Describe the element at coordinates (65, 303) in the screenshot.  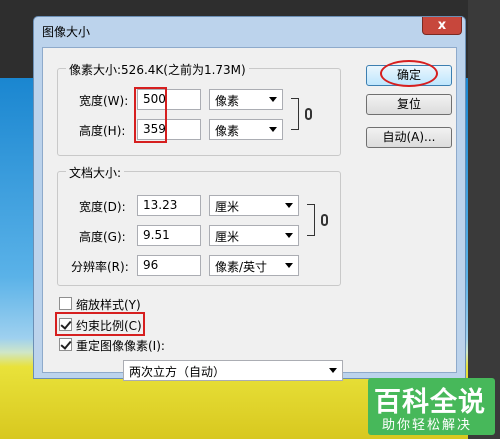
I see `scale-styles-checkbox` at that location.